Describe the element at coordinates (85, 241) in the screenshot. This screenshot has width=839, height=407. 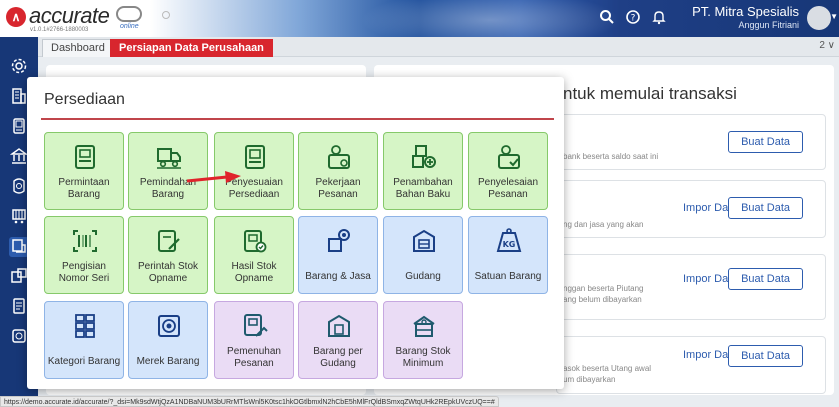
I see `barcode-icon` at that location.